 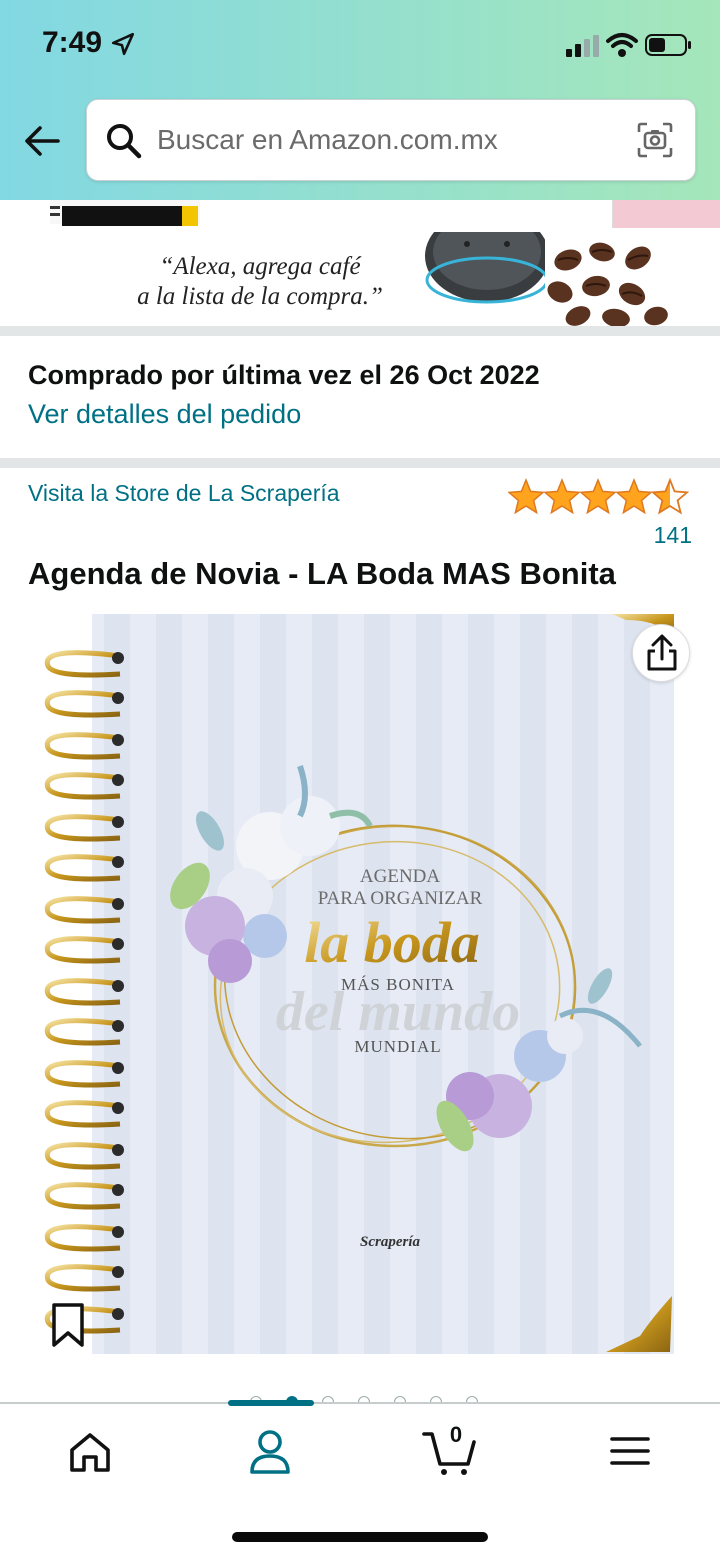 I want to click on search-bar, so click(x=391, y=140).